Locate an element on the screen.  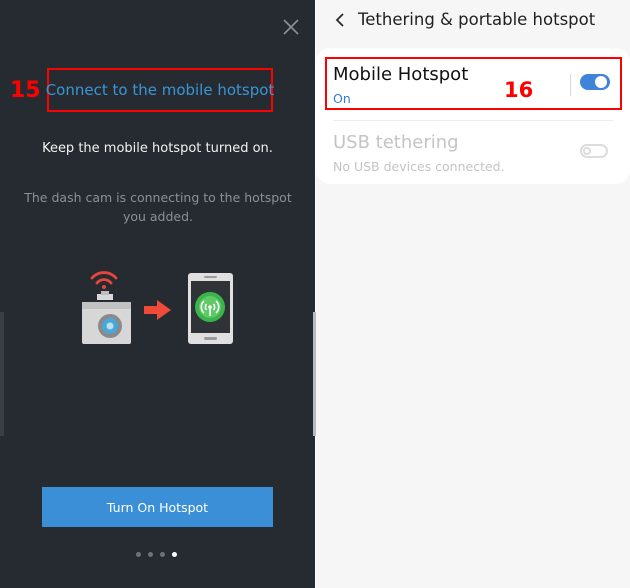
usb-tethering-toggle is located at coordinates (594, 151).